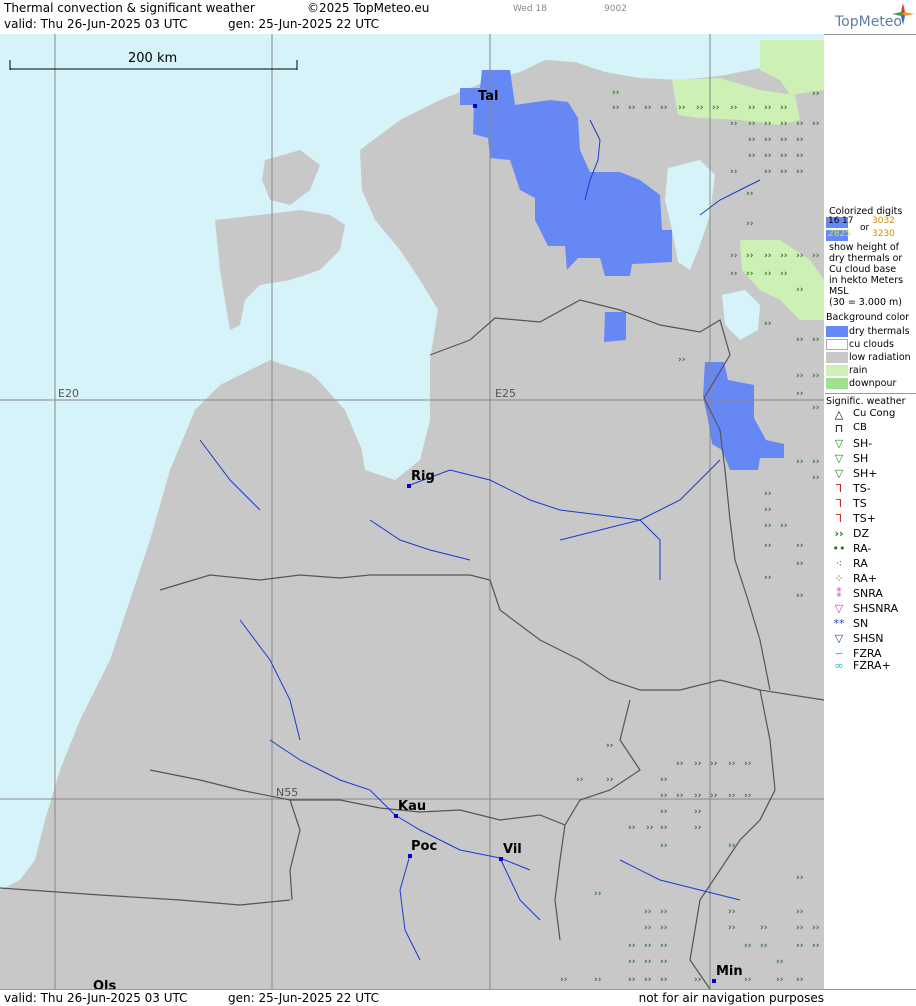 This screenshot has height=1006, width=916. Describe the element at coordinates (129, 8) in the screenshot. I see `map-title: Thermal convection & significant weather` at that location.